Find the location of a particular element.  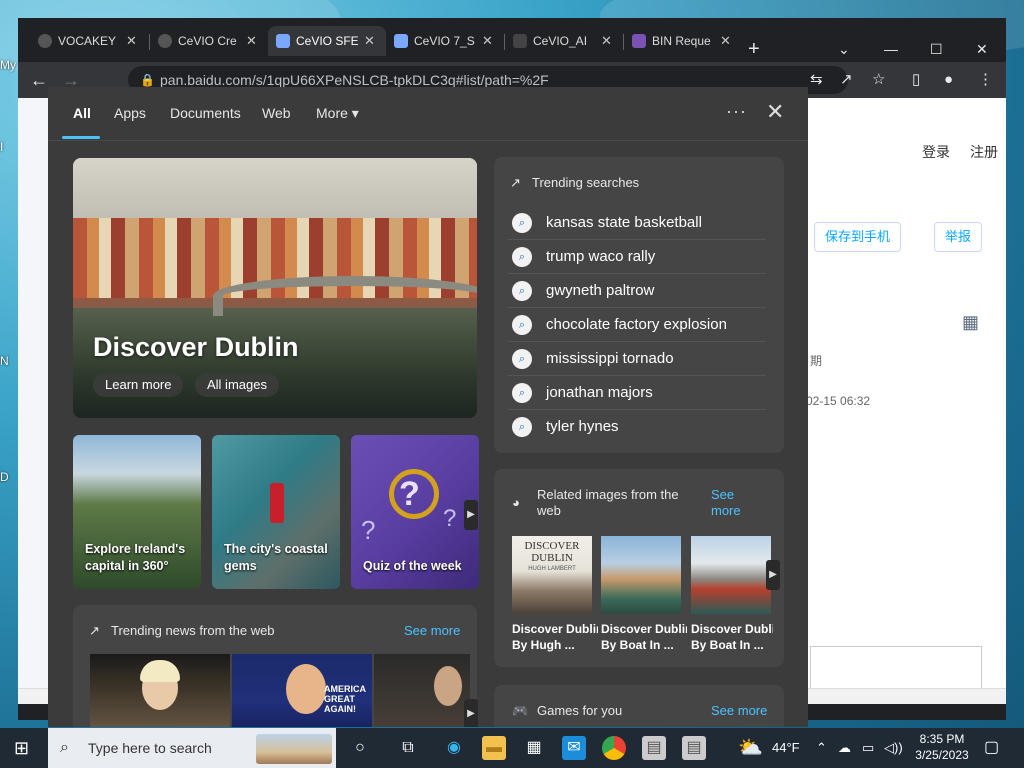

tab-search-icon: ⌄ is located at coordinates (844, 49).